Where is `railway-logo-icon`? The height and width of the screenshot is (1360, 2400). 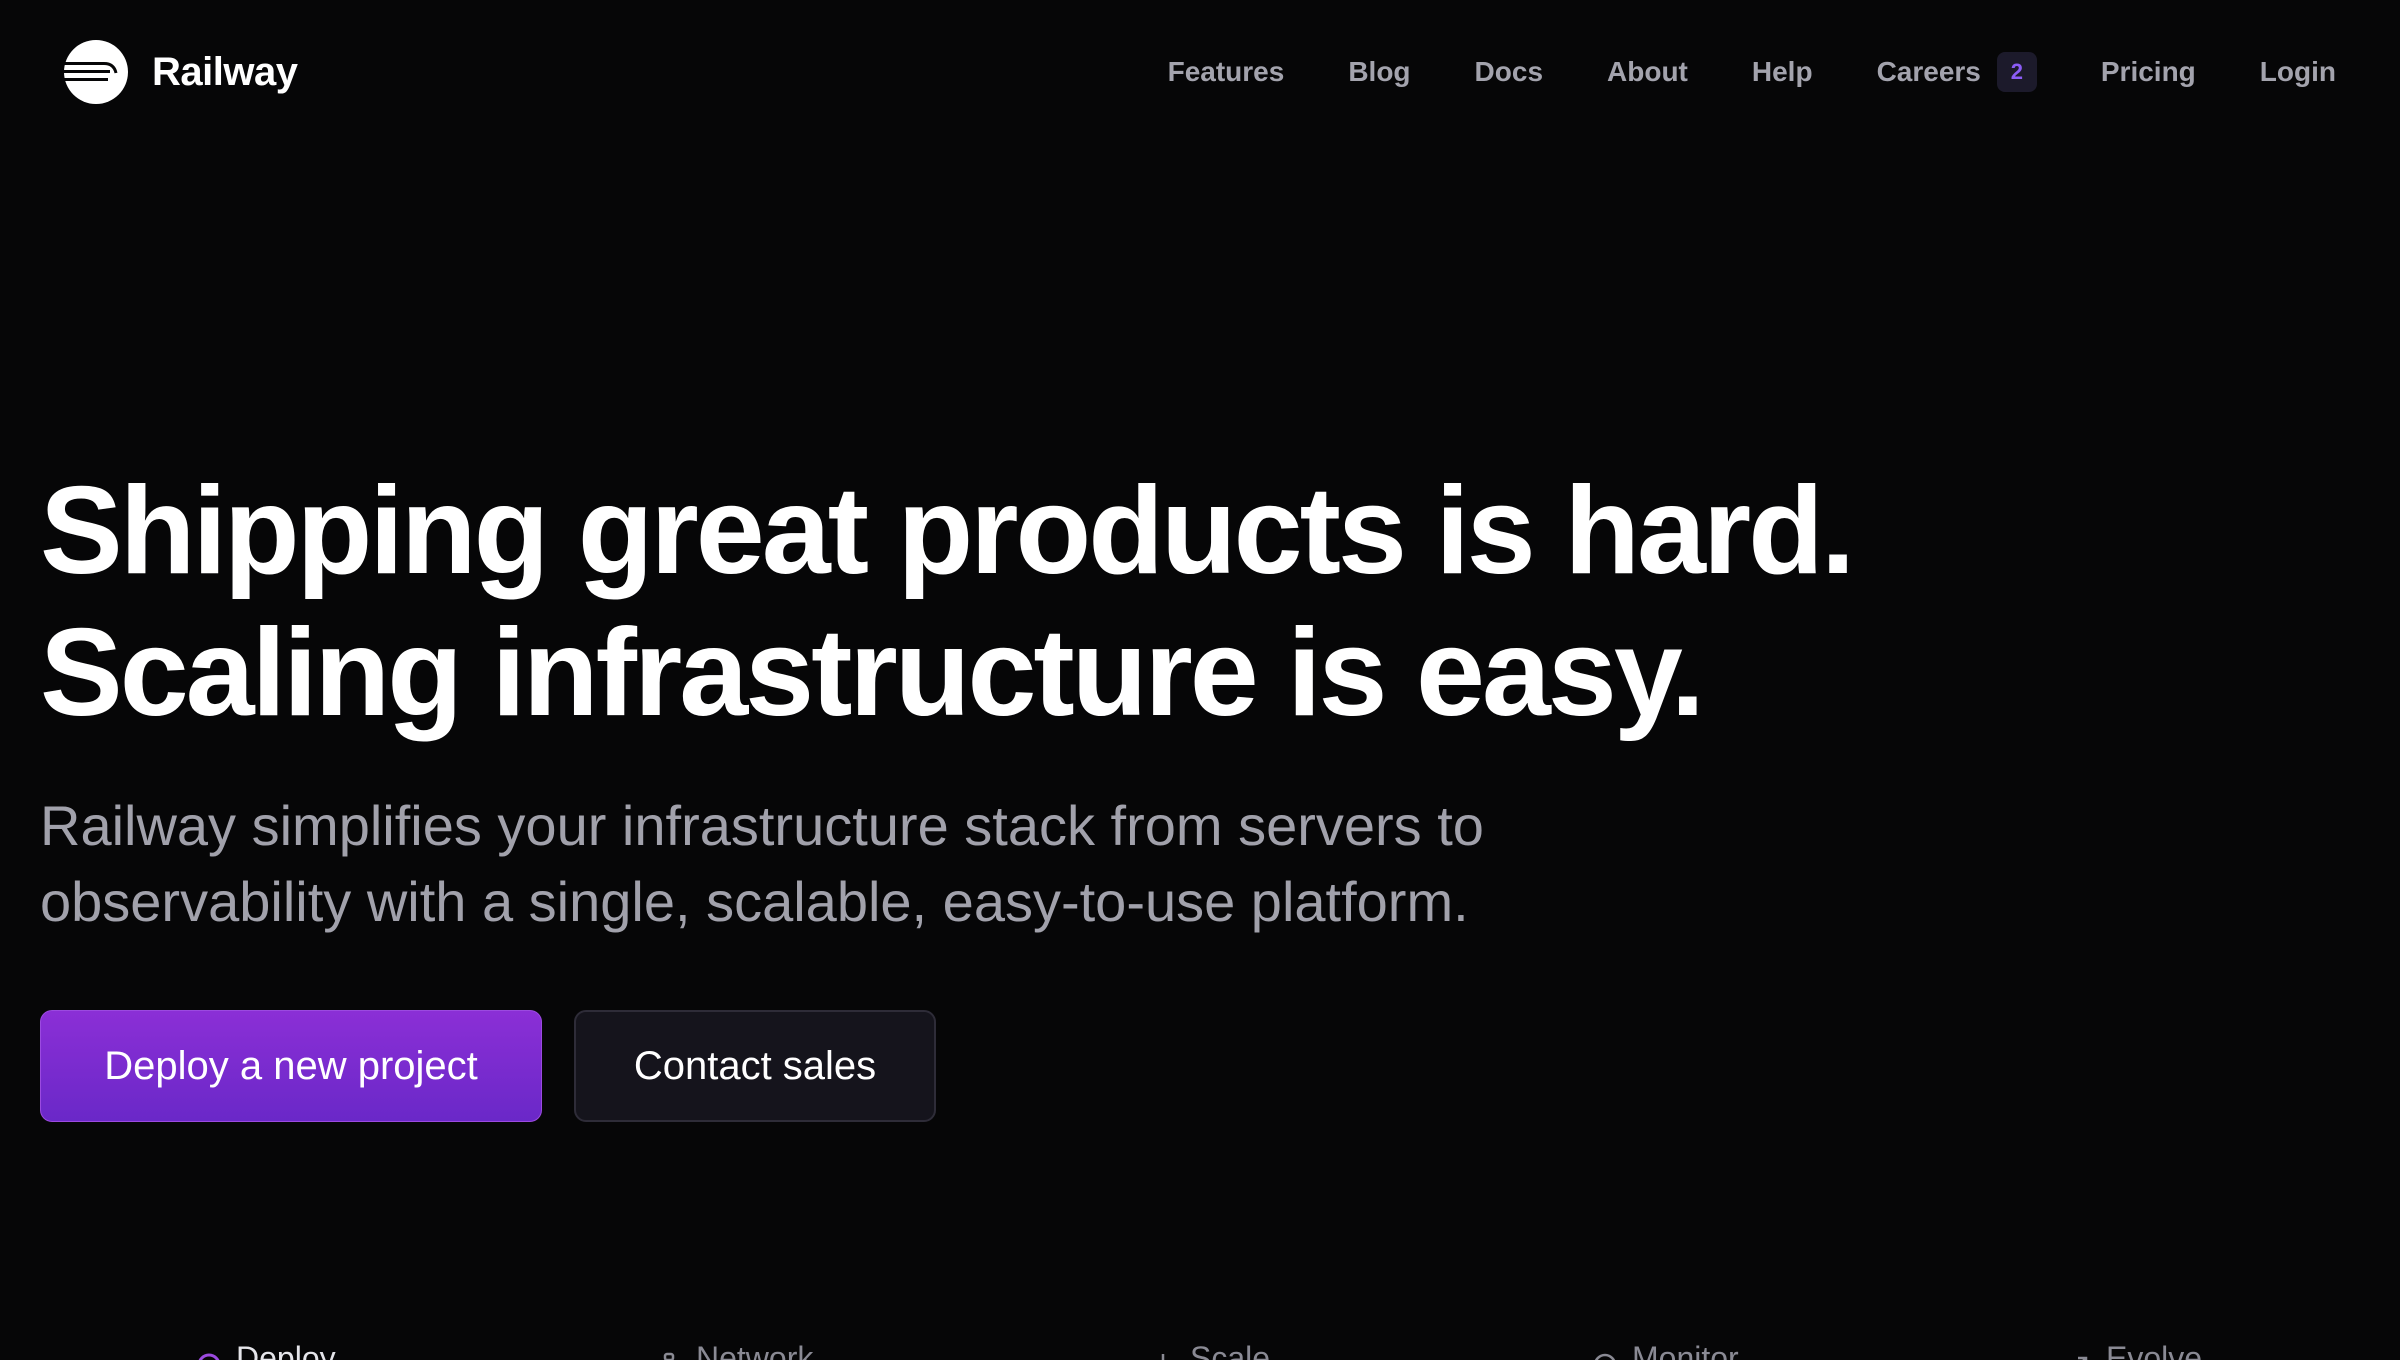
railway-logo-icon is located at coordinates (96, 72).